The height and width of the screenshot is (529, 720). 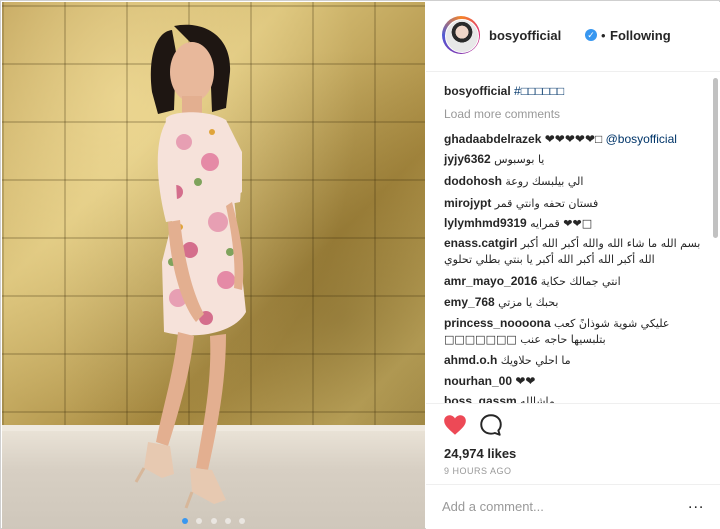 I want to click on comment-username: jyjy6362, so click(x=467, y=159).